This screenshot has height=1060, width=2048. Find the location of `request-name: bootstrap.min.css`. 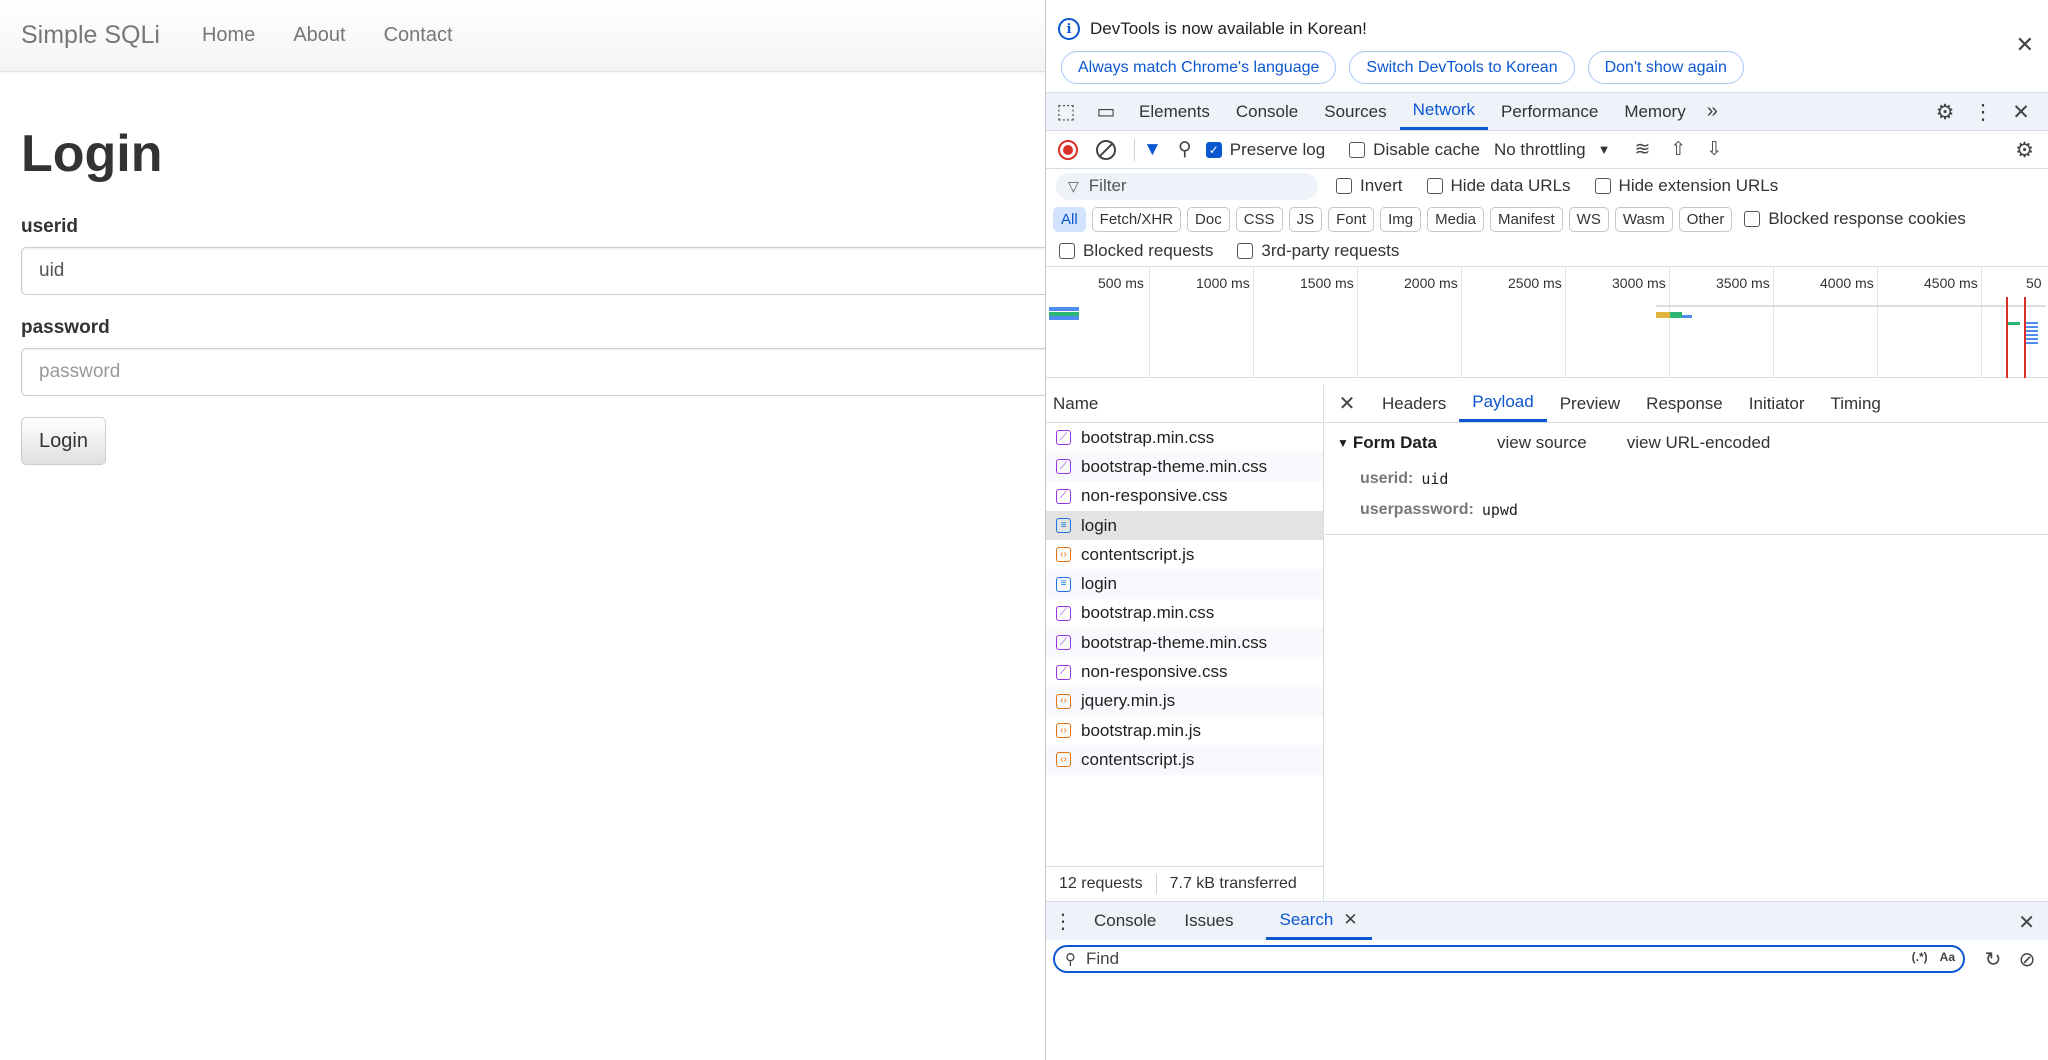

request-name: bootstrap.min.css is located at coordinates (1148, 437).